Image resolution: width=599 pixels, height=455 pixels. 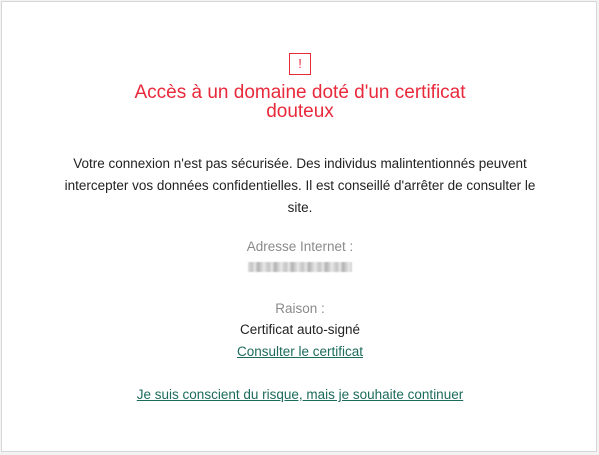 I want to click on reason-label: Raison :, so click(x=300, y=308).